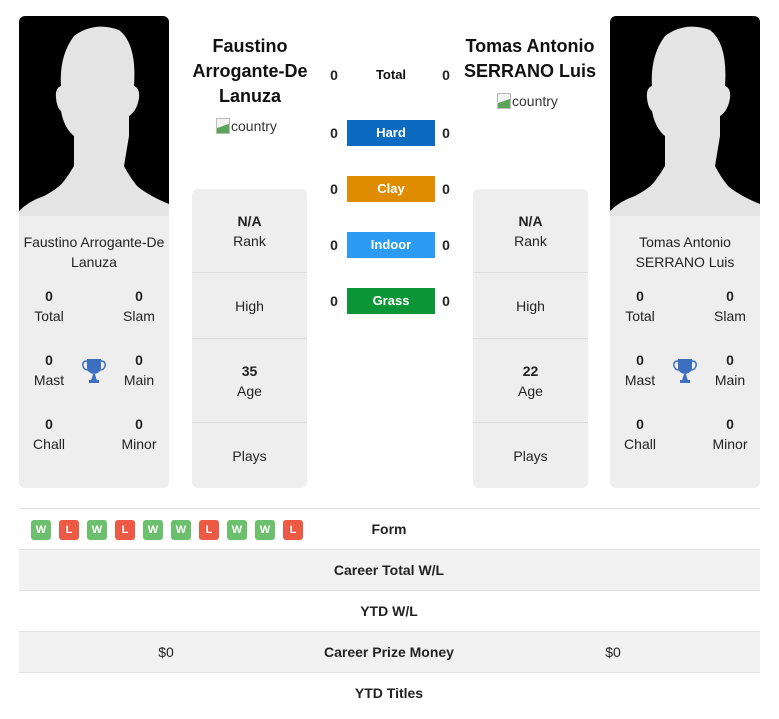  What do you see at coordinates (390, 75) in the screenshot?
I see `h2h-total: 0 Total 0` at bounding box center [390, 75].